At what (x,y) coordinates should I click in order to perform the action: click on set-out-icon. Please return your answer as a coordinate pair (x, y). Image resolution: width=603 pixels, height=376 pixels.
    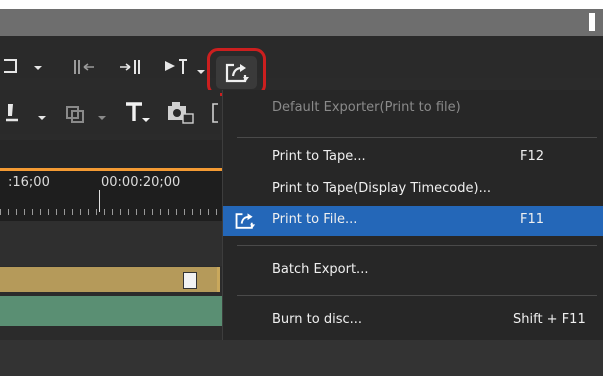
    Looking at the image, I should click on (131, 67).